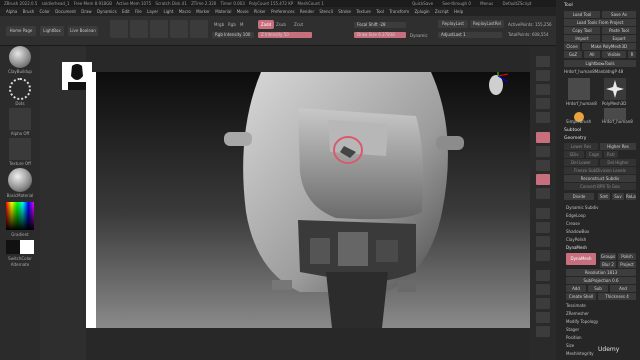  Describe the element at coordinates (380, 11) in the screenshot. I see `menu-tool: Tool` at that location.